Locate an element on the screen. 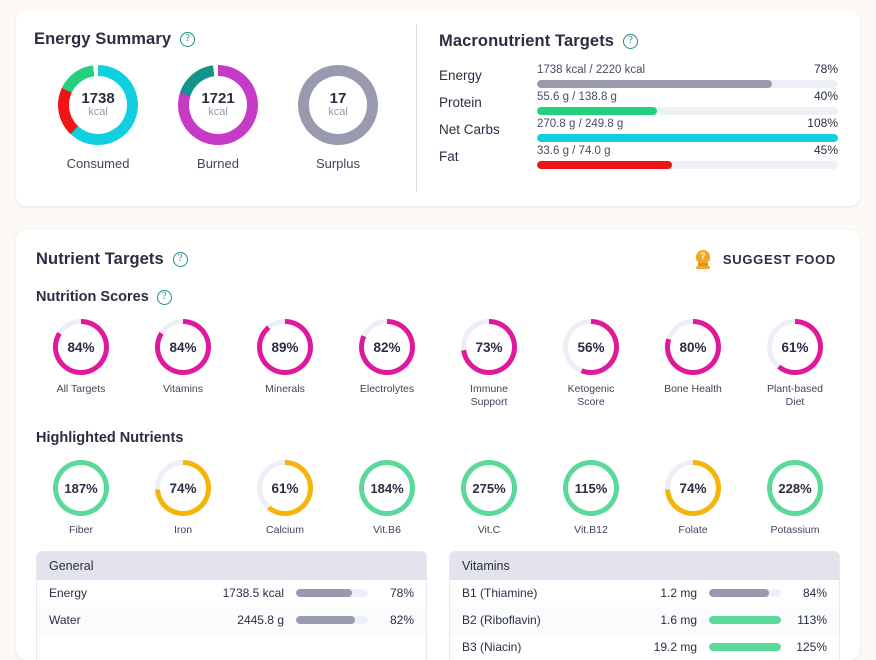 This screenshot has width=876, height=660. table-row: B2 (Riboflavin) 1.6 mg 113% is located at coordinates (644, 620).